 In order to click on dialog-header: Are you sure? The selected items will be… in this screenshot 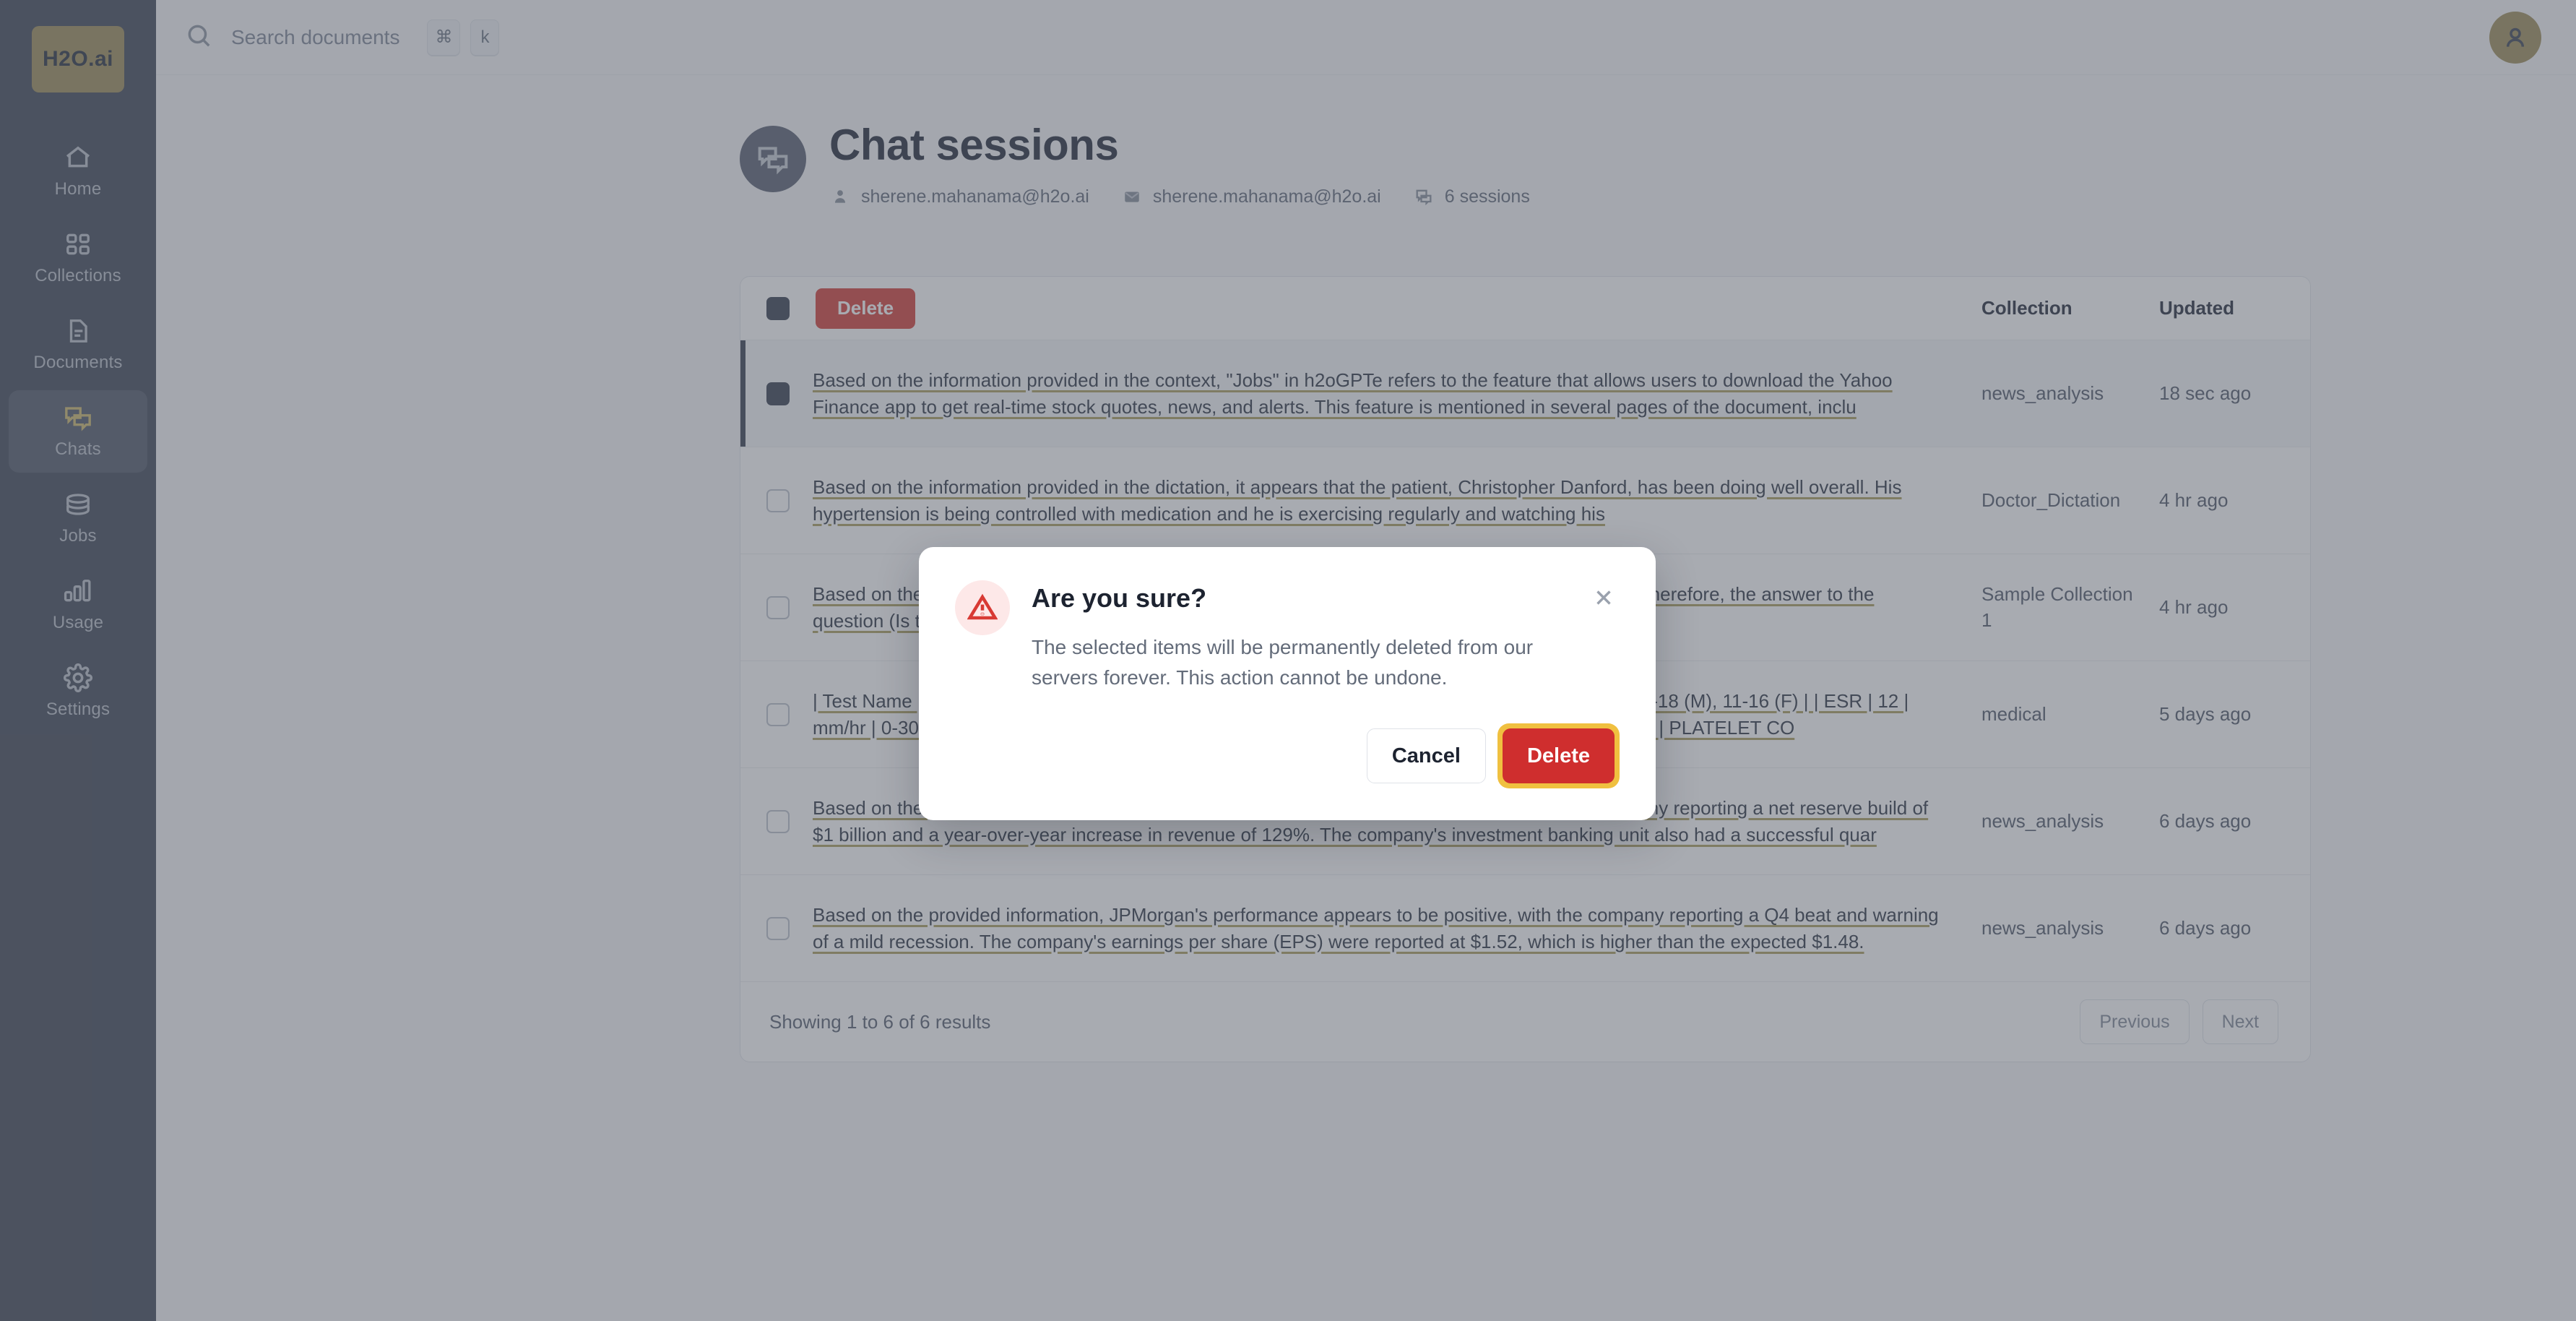, I will do `click(1287, 636)`.